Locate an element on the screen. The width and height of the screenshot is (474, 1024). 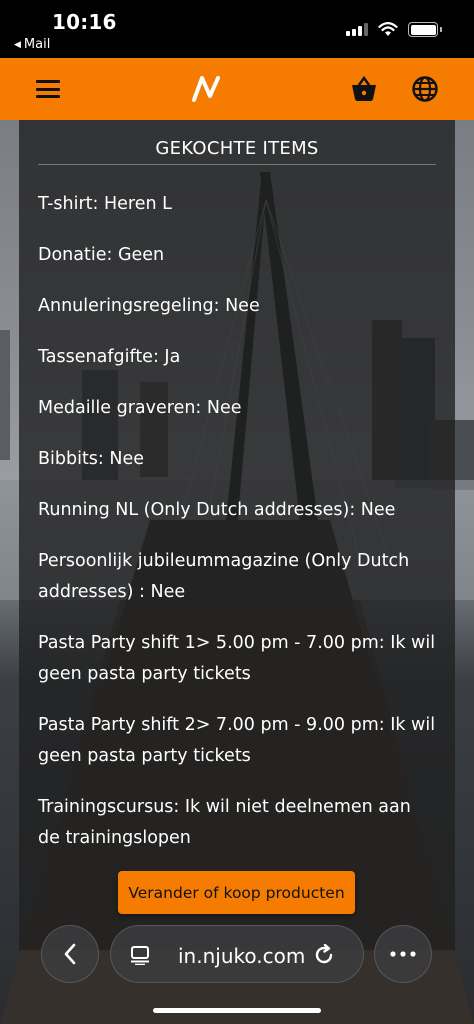
back-to-mail-button: ◀ Mail is located at coordinates (32, 44).